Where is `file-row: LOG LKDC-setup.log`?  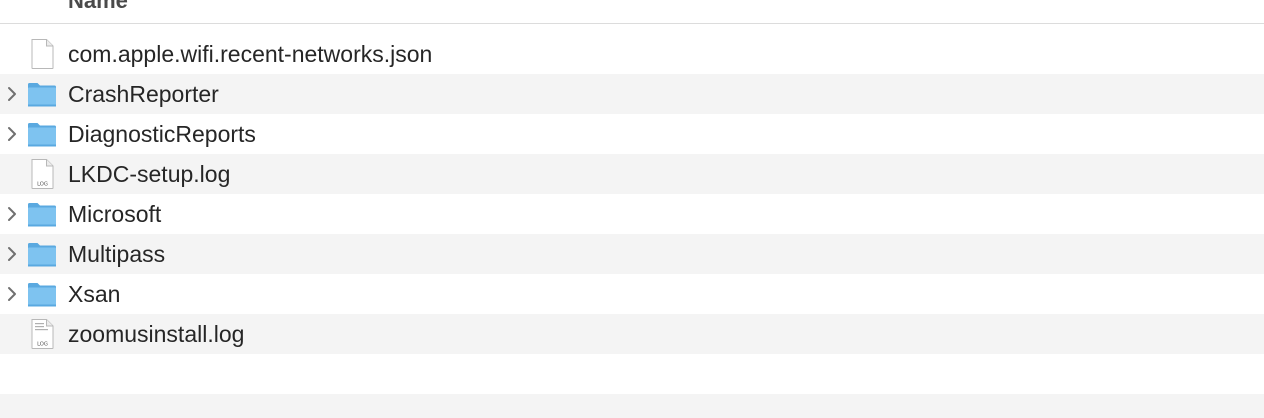
file-row: LOG LKDC-setup.log is located at coordinates (632, 174).